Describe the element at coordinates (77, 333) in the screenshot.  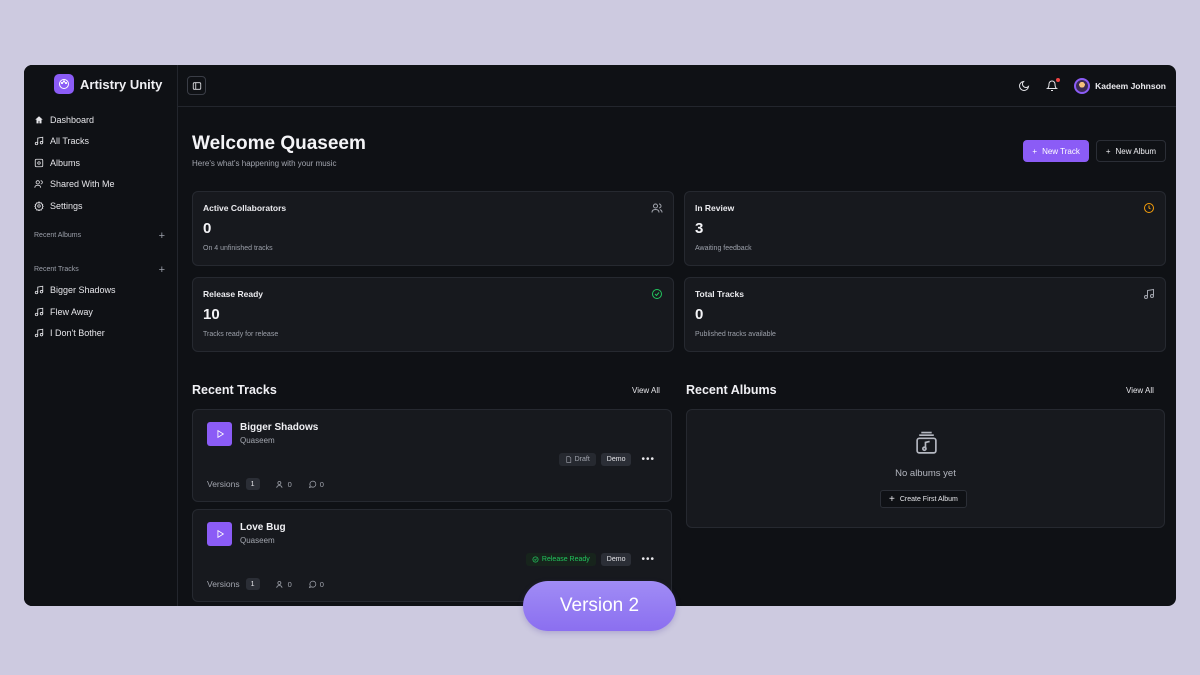
I see `sidebar-item-label: I Don't Bother` at that location.